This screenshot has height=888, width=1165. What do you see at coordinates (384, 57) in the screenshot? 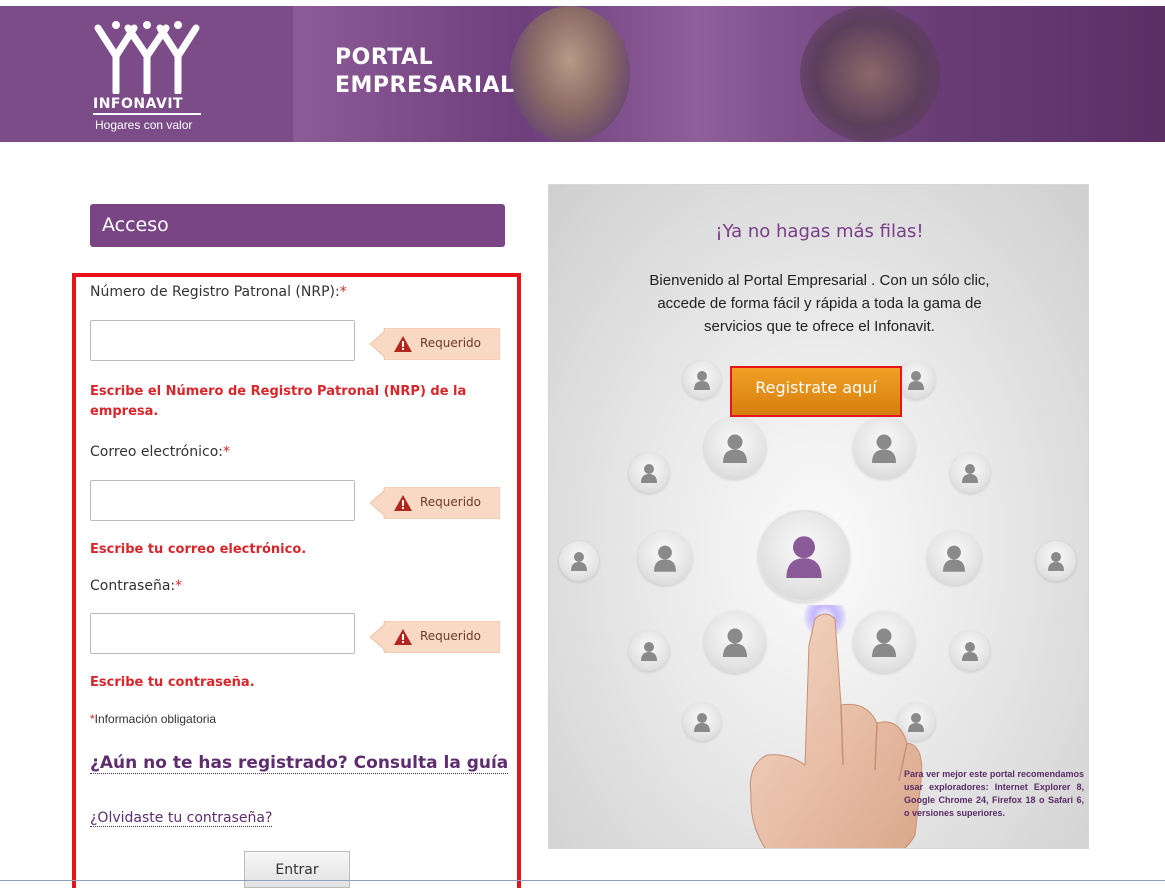
I see `portal-title-line1: PORTAL` at bounding box center [384, 57].